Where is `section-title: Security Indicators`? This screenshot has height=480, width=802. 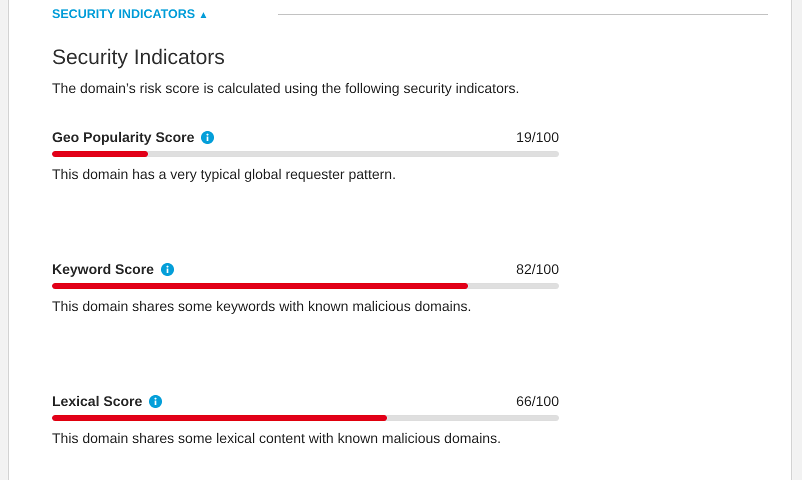
section-title: Security Indicators is located at coordinates (139, 58).